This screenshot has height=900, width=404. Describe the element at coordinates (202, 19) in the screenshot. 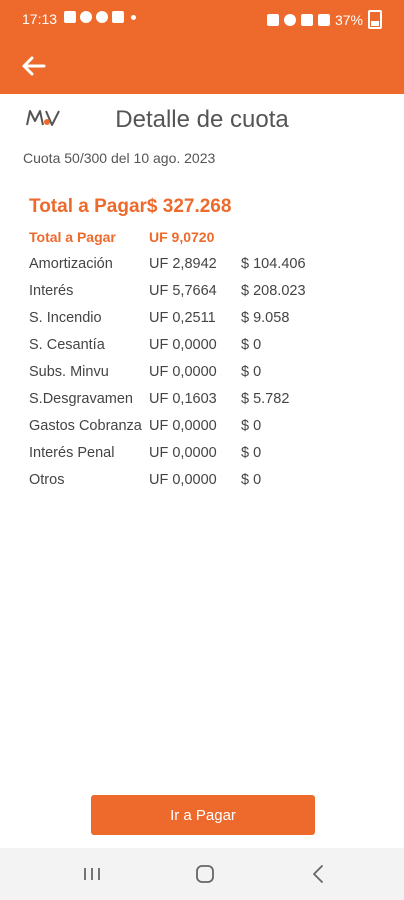

I see `status-bar: 17:13 37%` at that location.